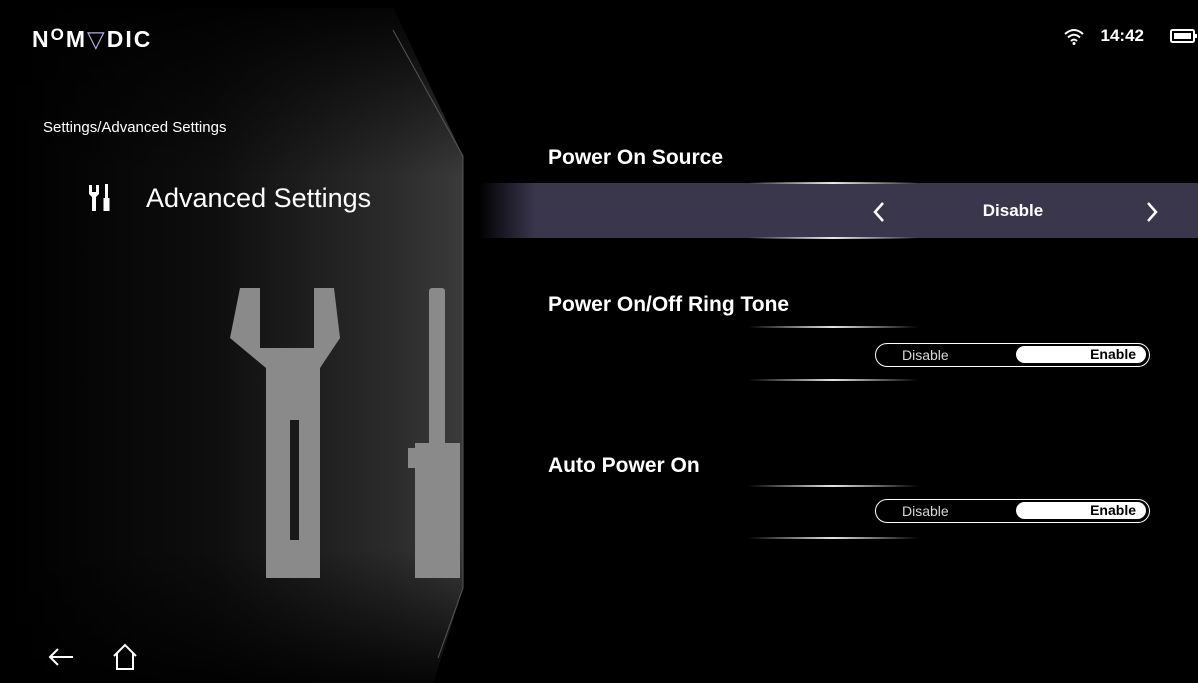  Describe the element at coordinates (92, 38) in the screenshot. I see `nomvdic-logo: NOM▽DIC` at that location.